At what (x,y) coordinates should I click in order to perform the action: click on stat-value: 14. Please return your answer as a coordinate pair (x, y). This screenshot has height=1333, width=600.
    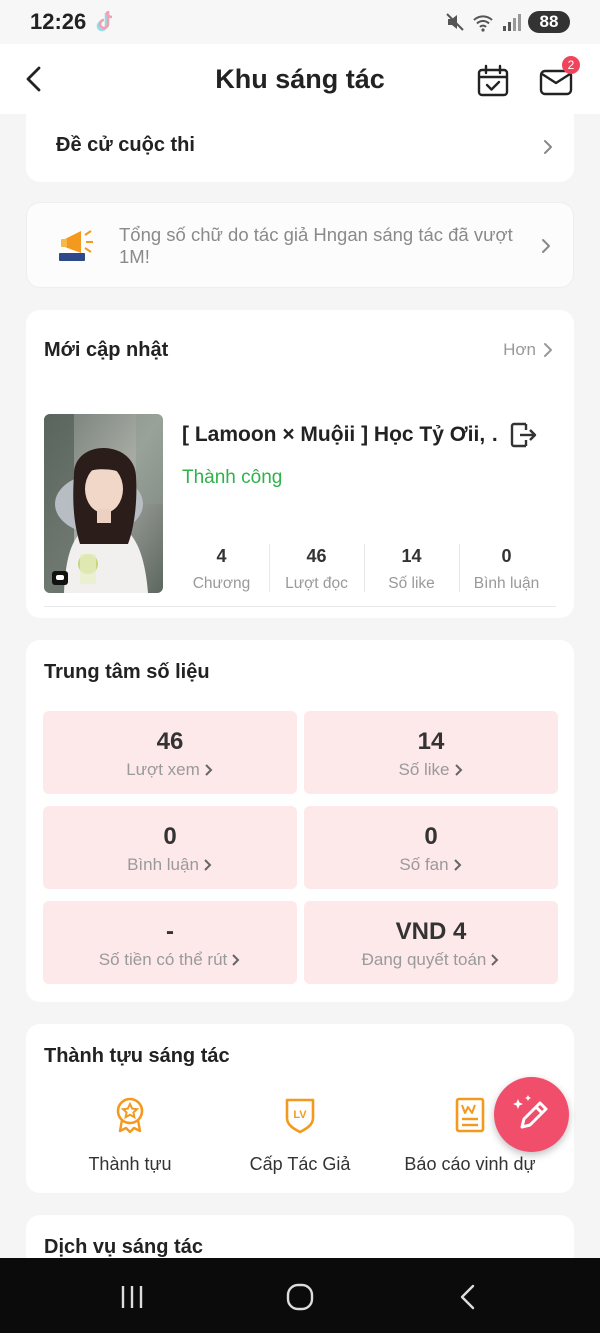
    Looking at the image, I should click on (411, 556).